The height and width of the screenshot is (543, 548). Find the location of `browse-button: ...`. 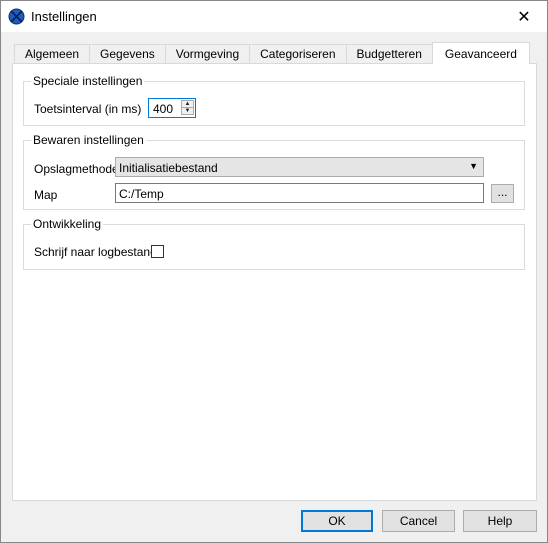

browse-button: ... is located at coordinates (502, 193).